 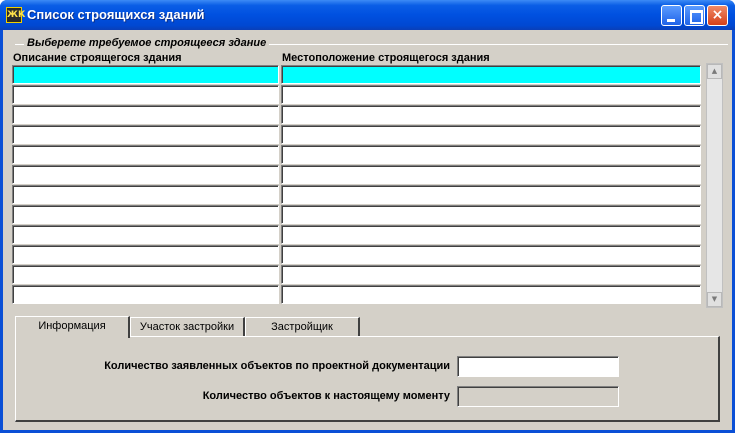 I want to click on column-header-description: Описание строящегося здания, so click(x=97, y=58).